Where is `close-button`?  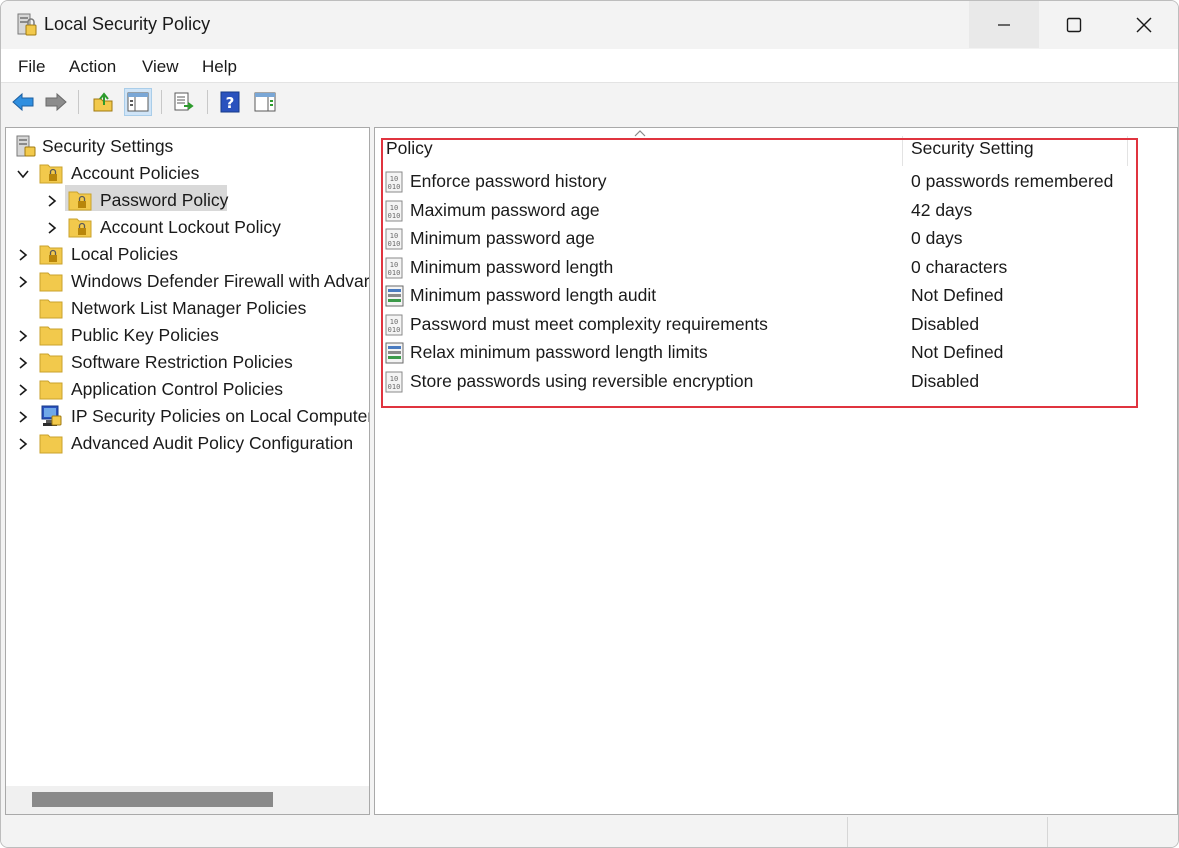 close-button is located at coordinates (1143, 24).